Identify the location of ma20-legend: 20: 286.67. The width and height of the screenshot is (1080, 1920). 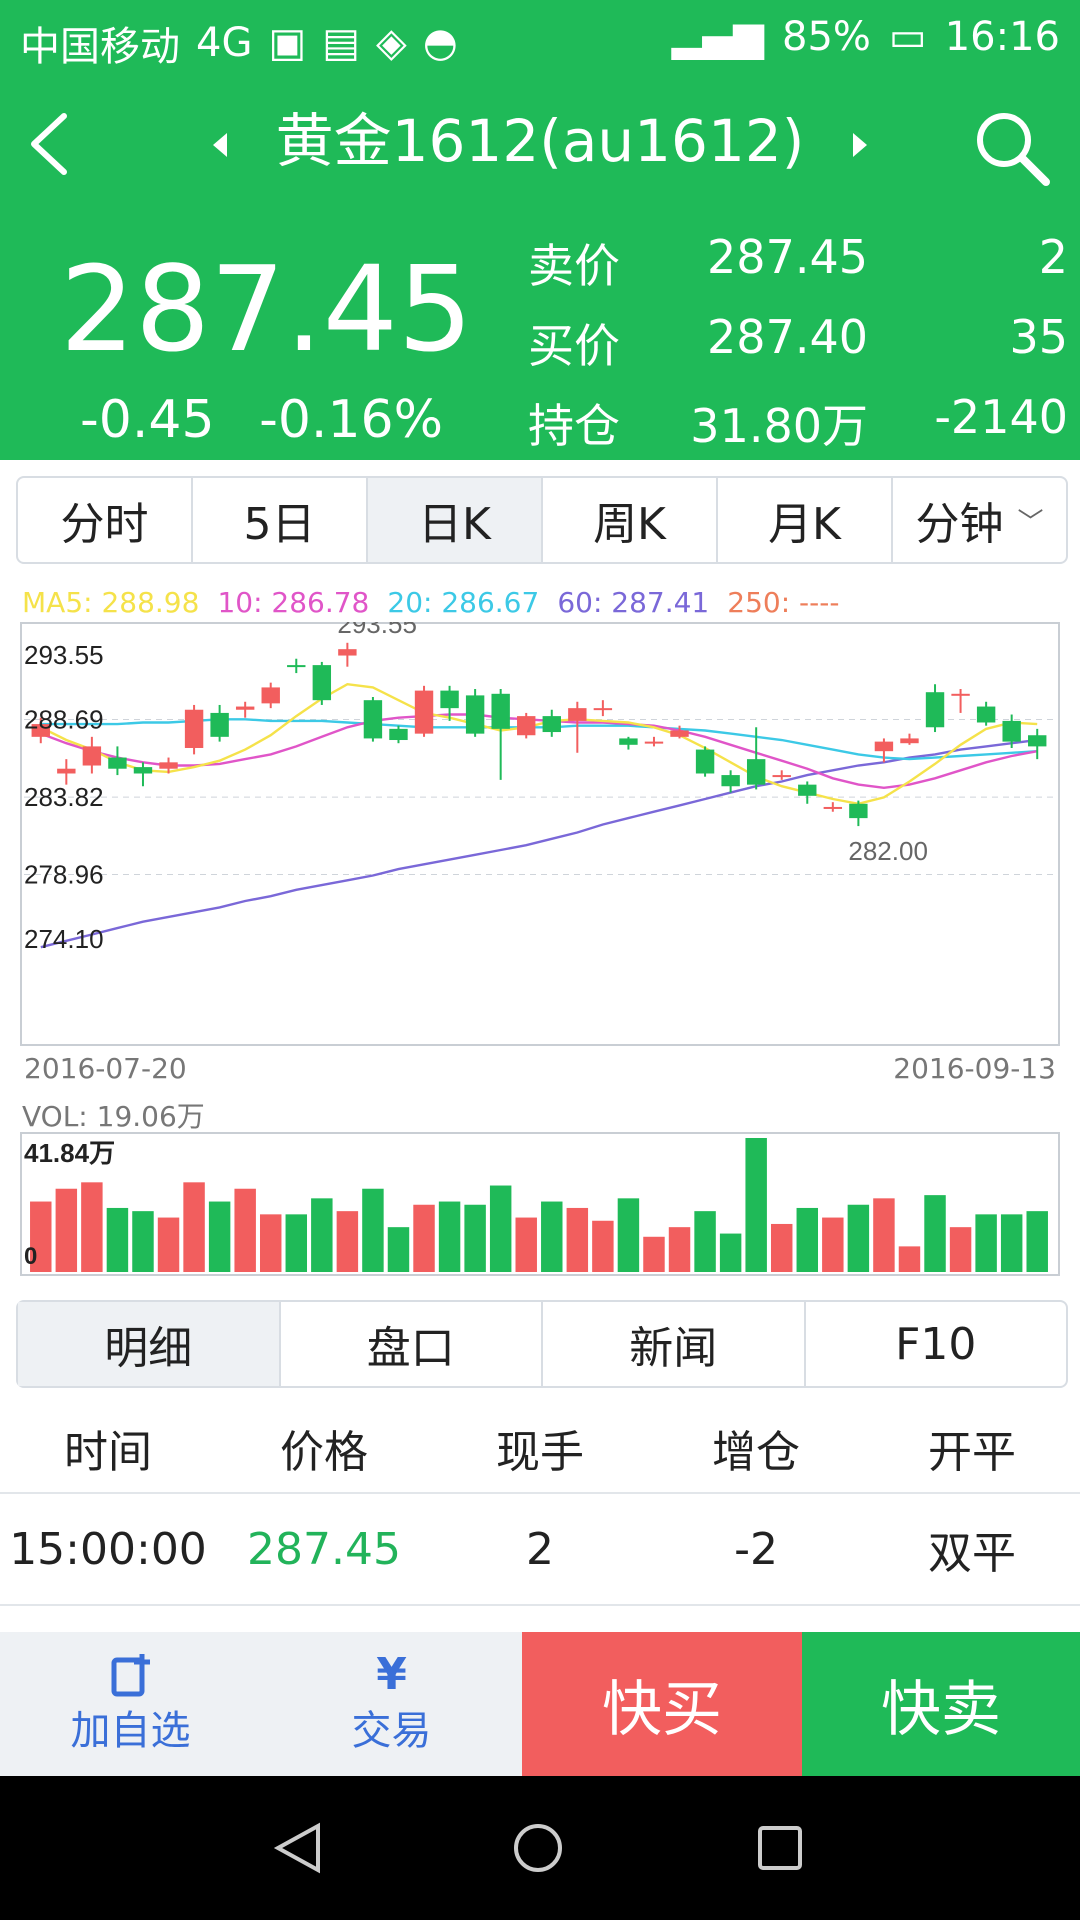
(463, 602).